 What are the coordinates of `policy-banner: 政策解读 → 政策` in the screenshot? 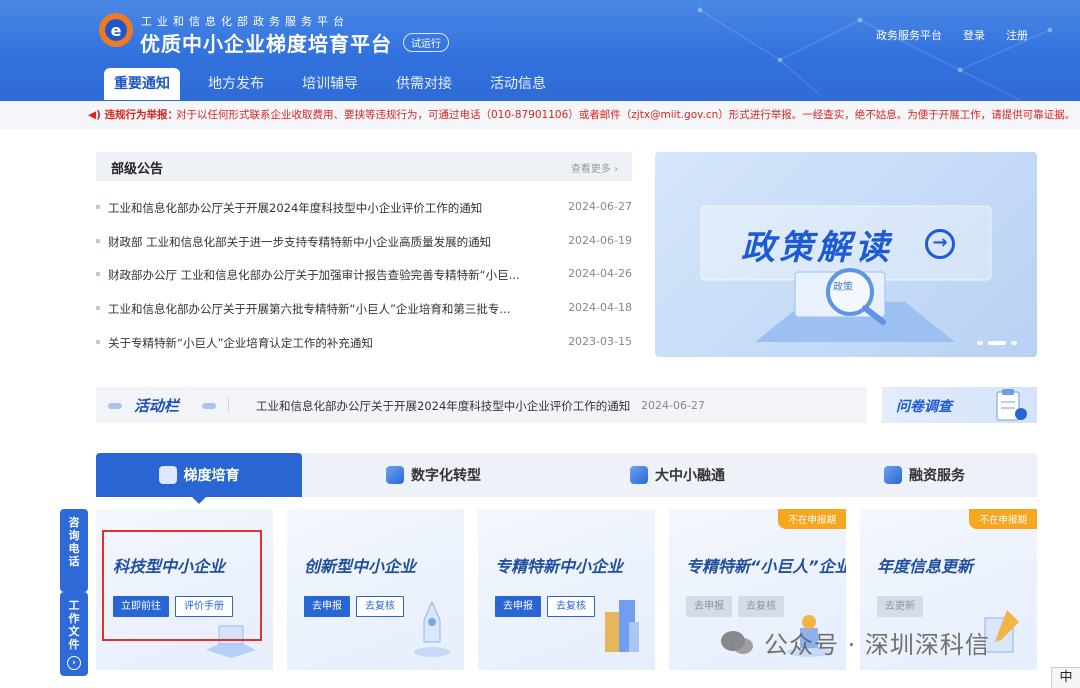 It's located at (846, 254).